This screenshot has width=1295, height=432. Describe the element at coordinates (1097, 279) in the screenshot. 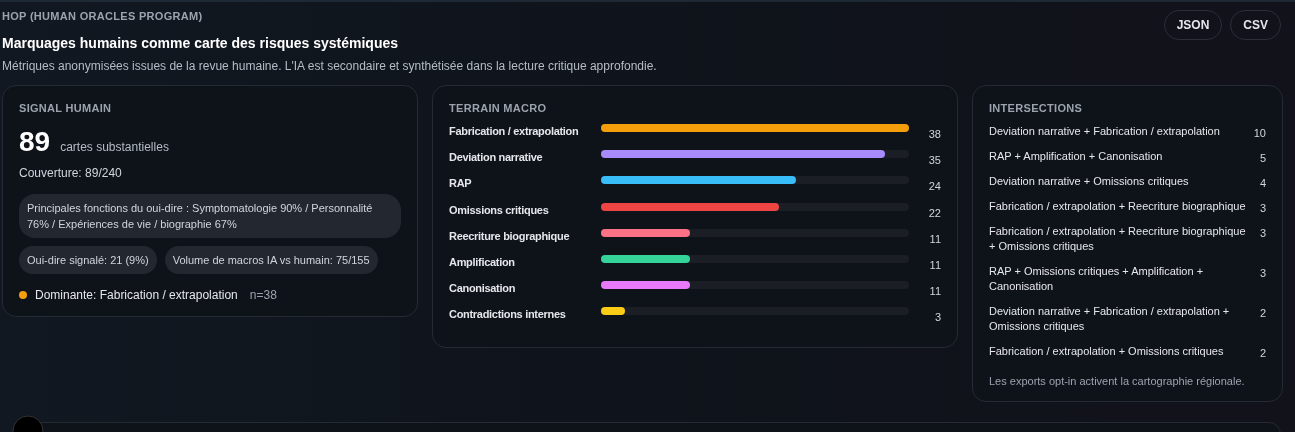

I see `intersection-label: RAP + Omissions critiques + Amplification + Canonisation` at that location.